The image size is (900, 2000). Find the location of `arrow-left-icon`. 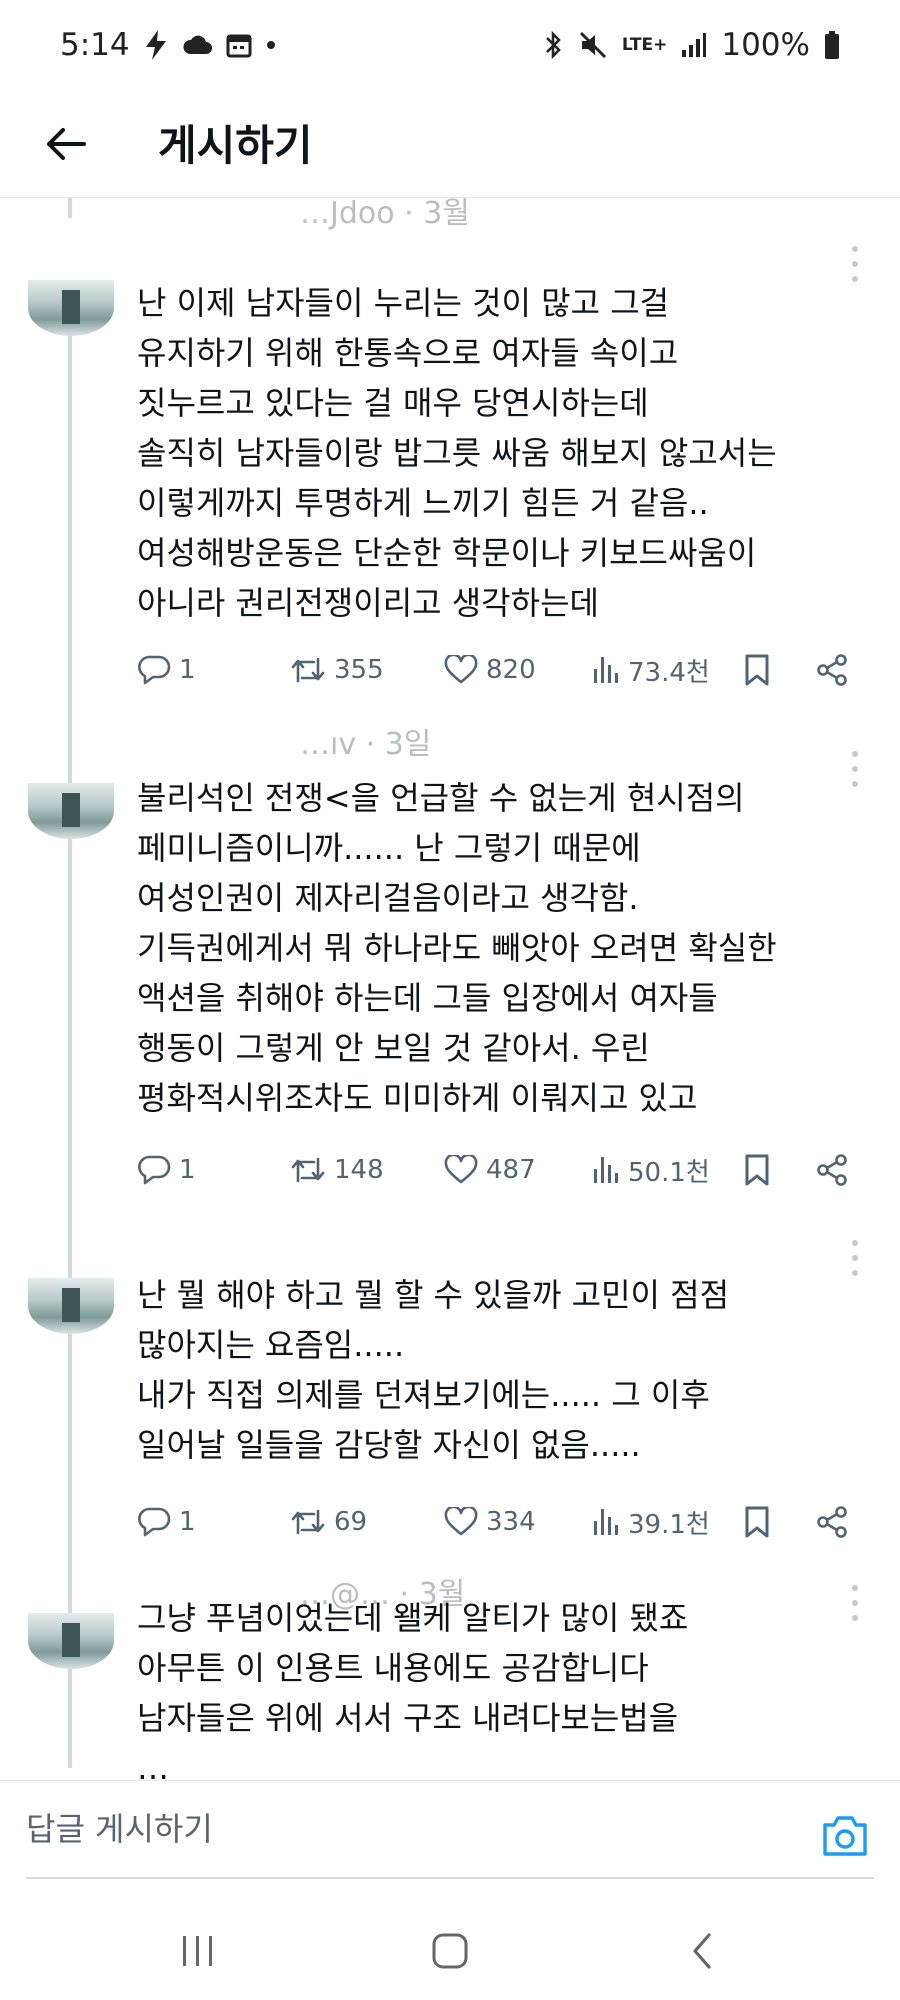

arrow-left-icon is located at coordinates (66, 144).